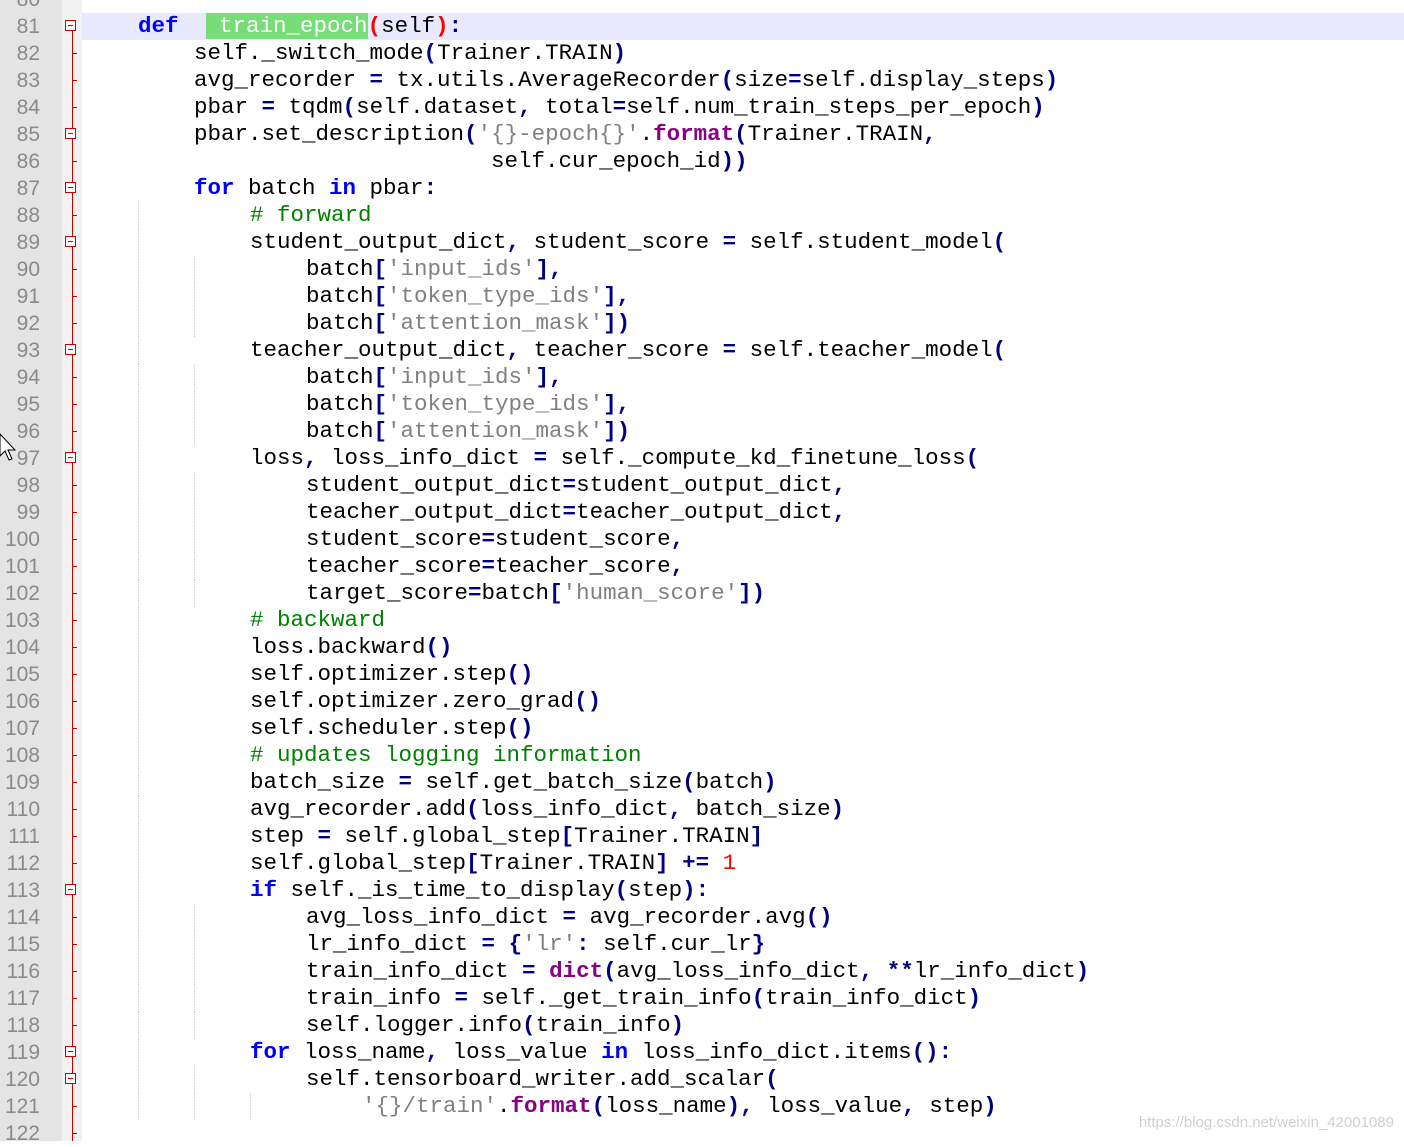 Image resolution: width=1404 pixels, height=1147 pixels. I want to click on code-token: loss_info_dict, so click(574, 809).